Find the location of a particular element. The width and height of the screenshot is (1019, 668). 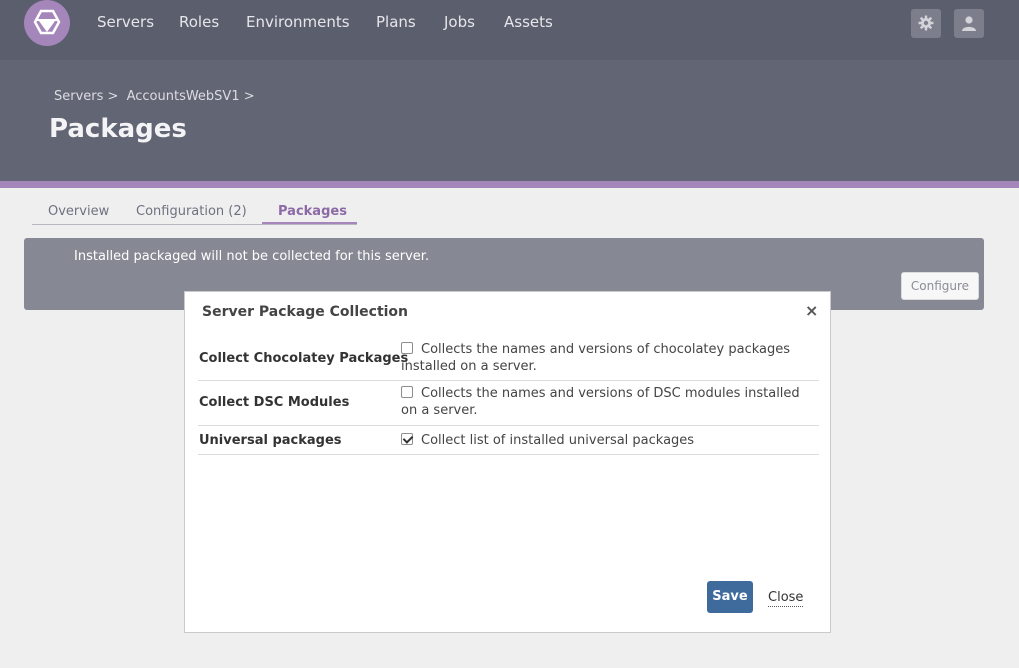

active-tab-indicator is located at coordinates (309, 223).